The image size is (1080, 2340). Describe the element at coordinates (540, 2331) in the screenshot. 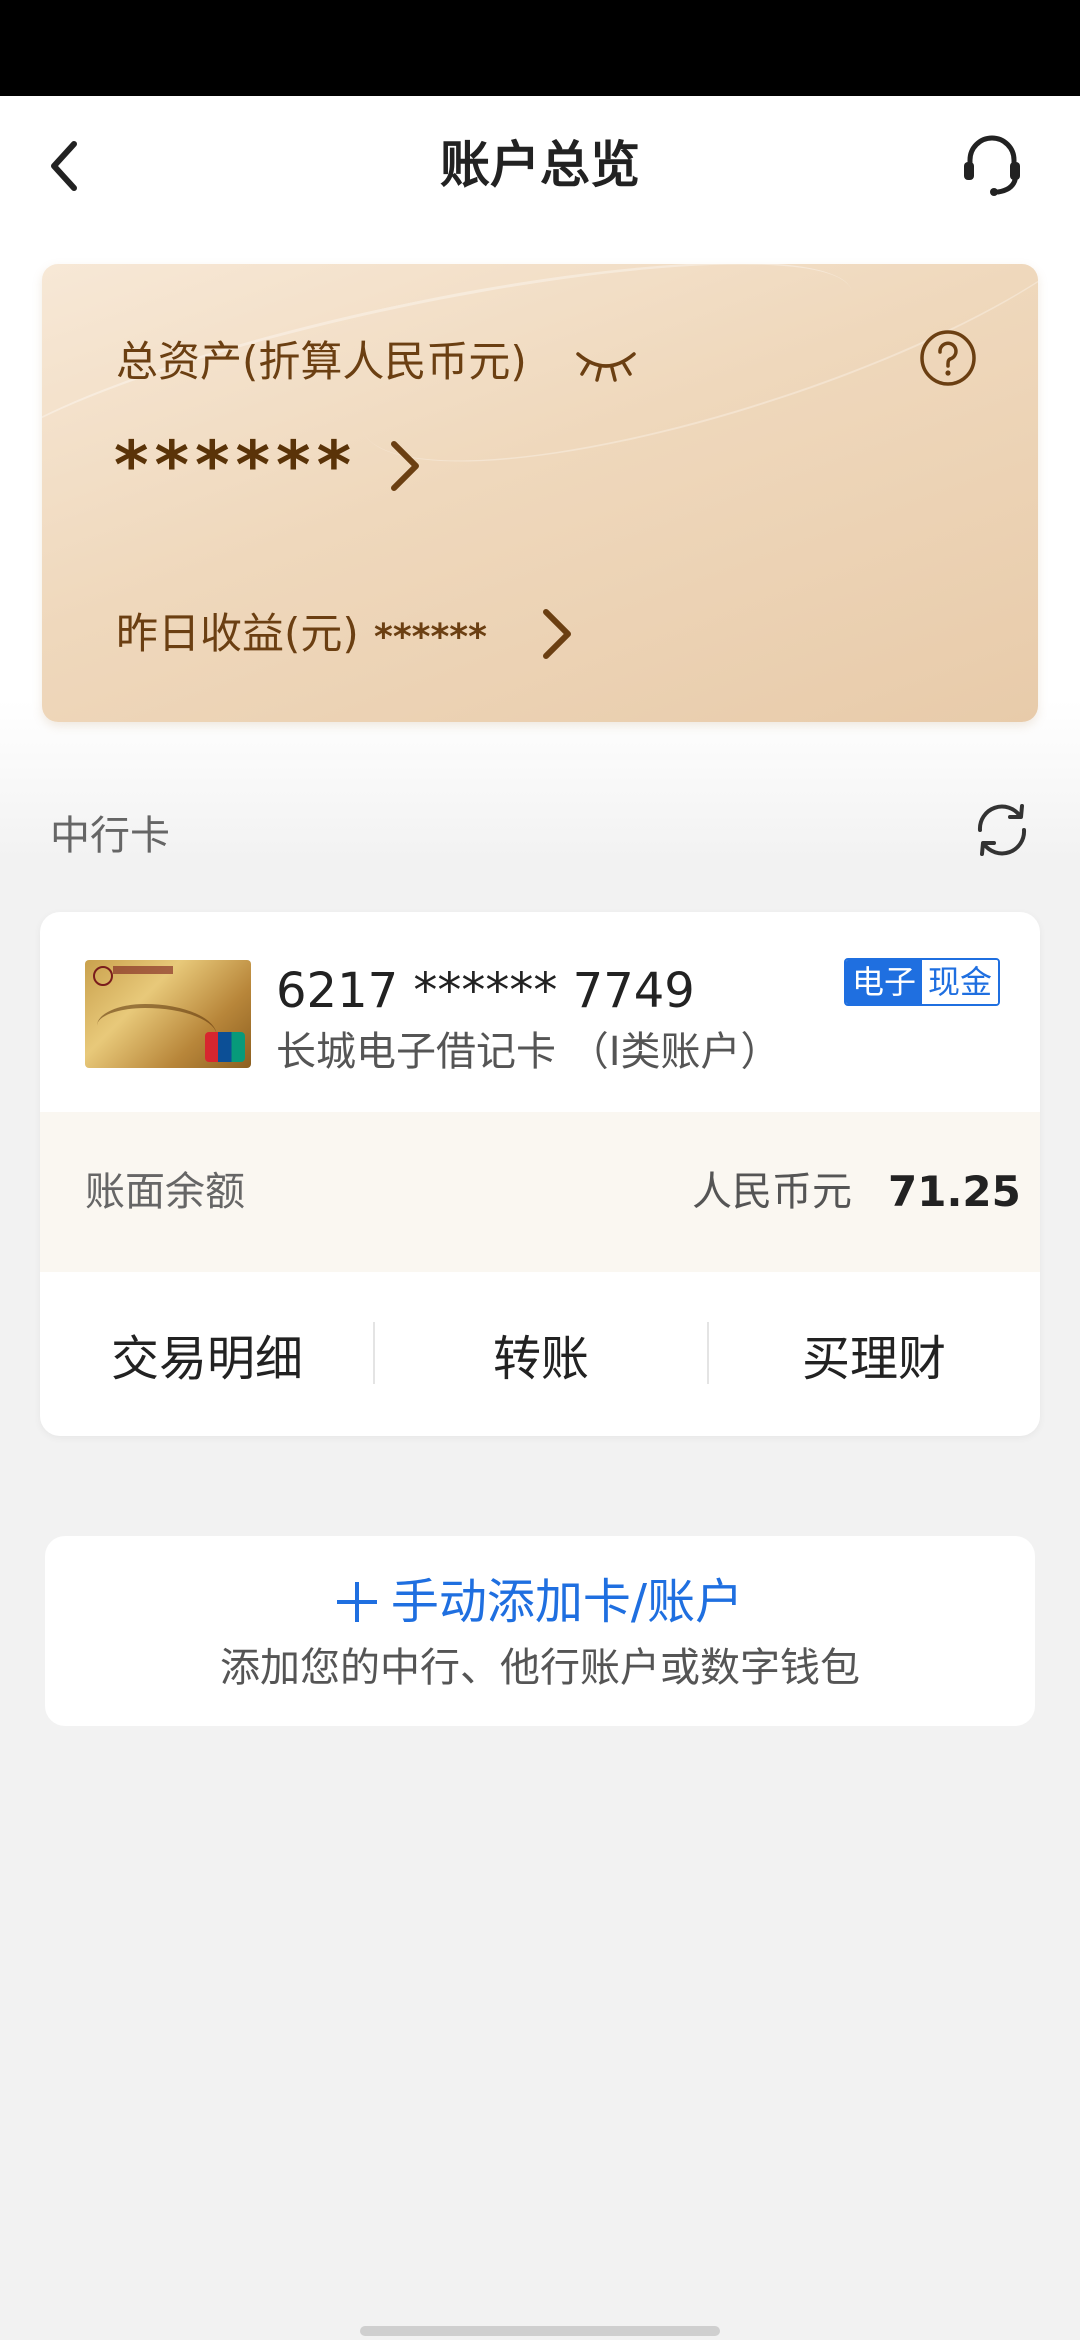

I see `home-indicator` at that location.